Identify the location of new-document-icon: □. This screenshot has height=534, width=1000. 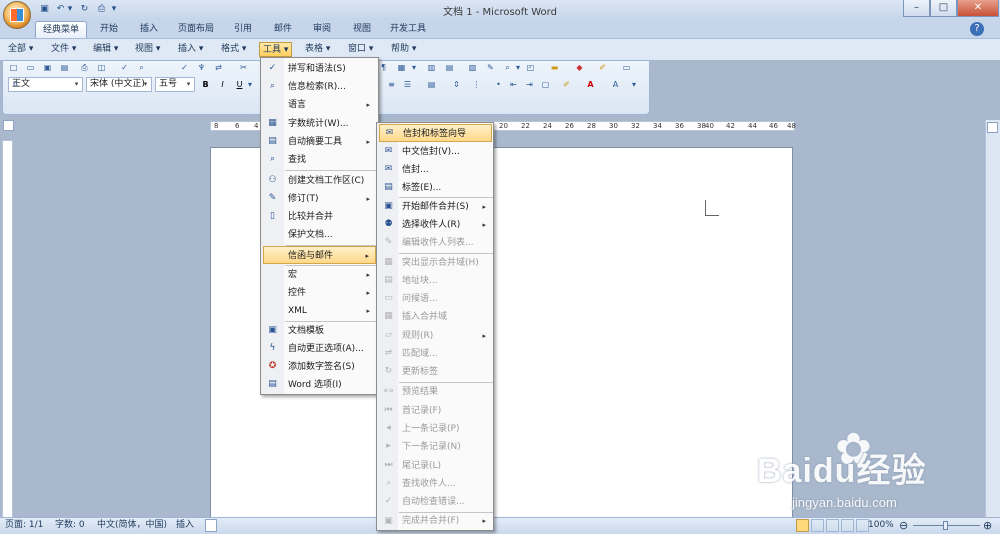
(13, 67).